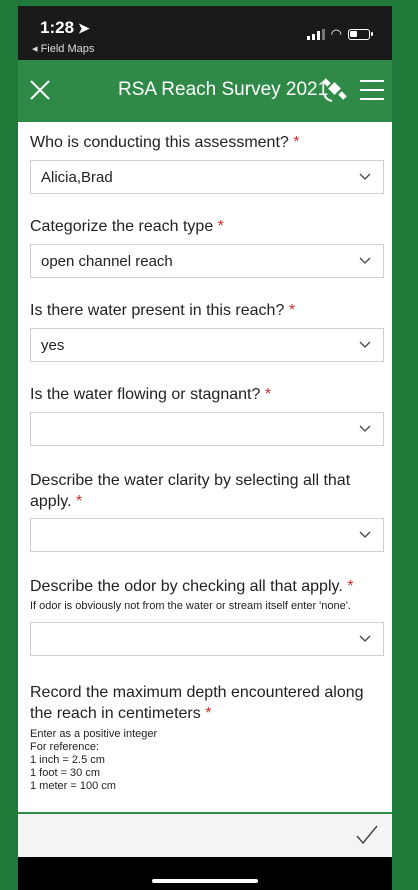 Image resolution: width=418 pixels, height=890 pixels. Describe the element at coordinates (223, 89) in the screenshot. I see `form-title: RSA Reach Survey 2021` at that location.